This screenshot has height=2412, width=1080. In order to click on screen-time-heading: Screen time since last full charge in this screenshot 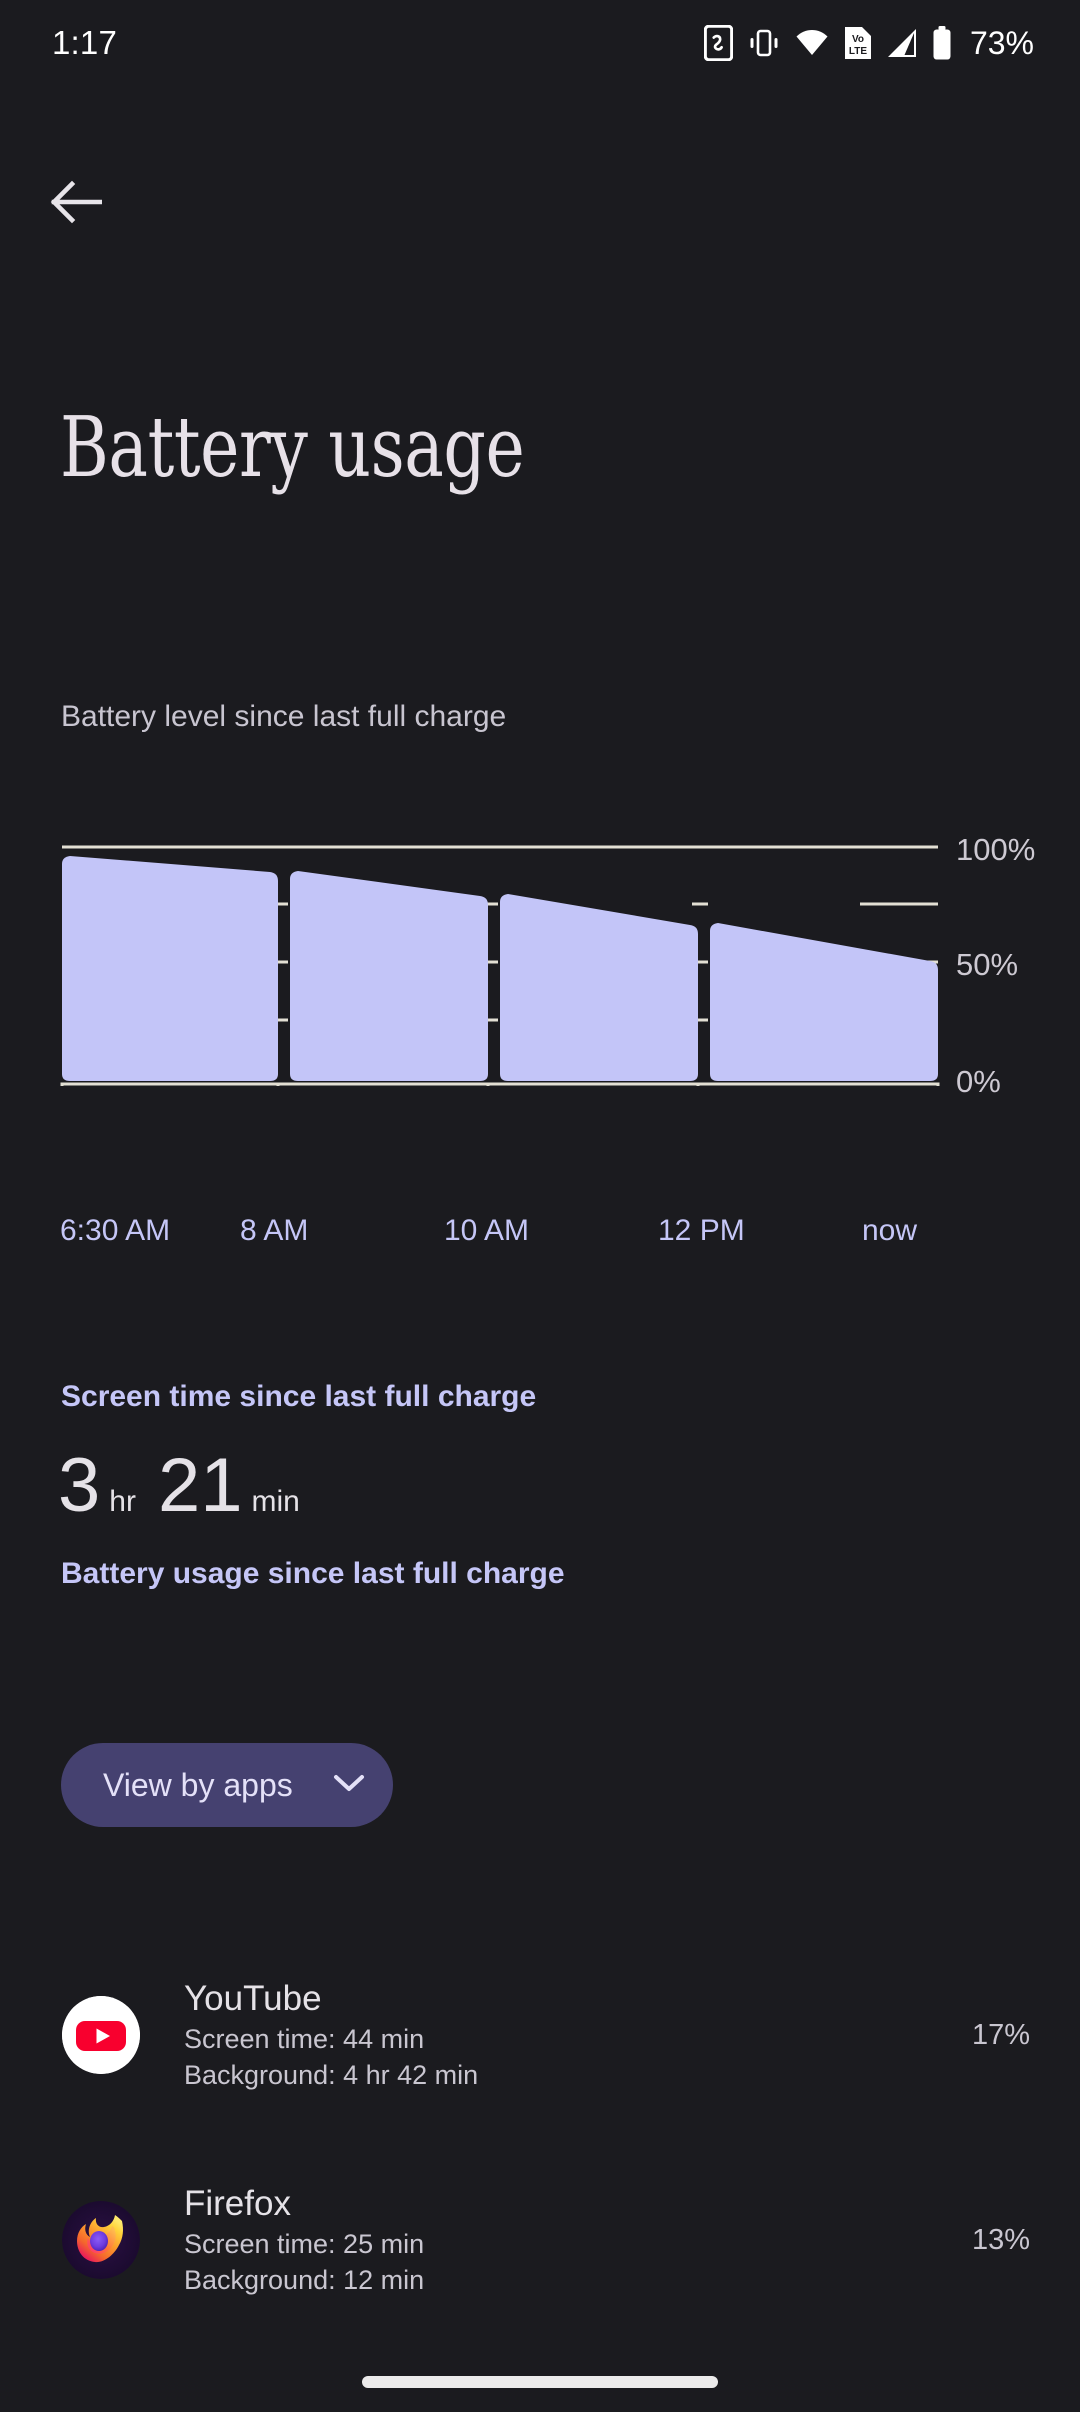, I will do `click(299, 1396)`.